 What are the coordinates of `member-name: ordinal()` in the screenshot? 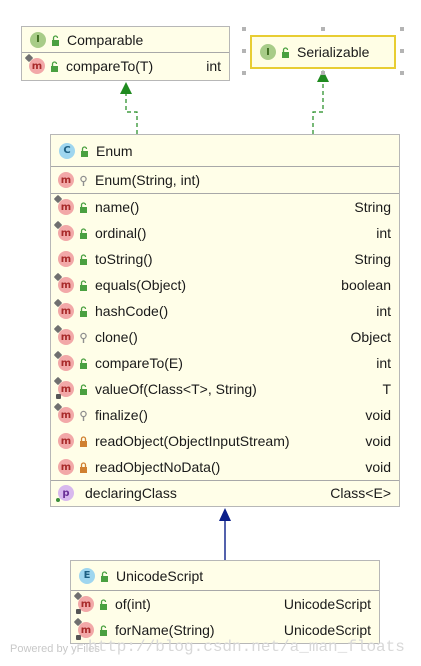 It's located at (121, 233).